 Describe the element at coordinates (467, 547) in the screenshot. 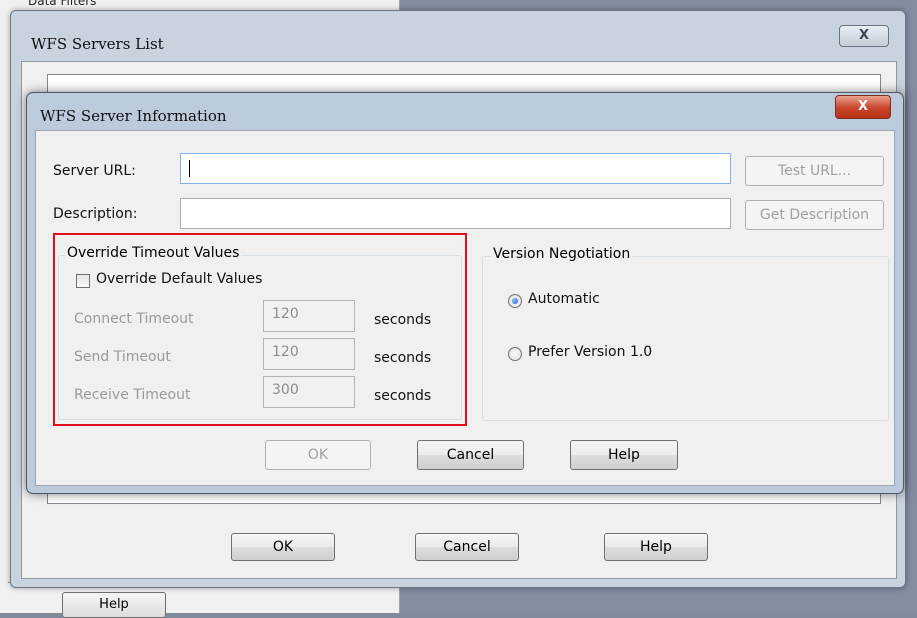

I see `cancel-button: Cancel` at that location.